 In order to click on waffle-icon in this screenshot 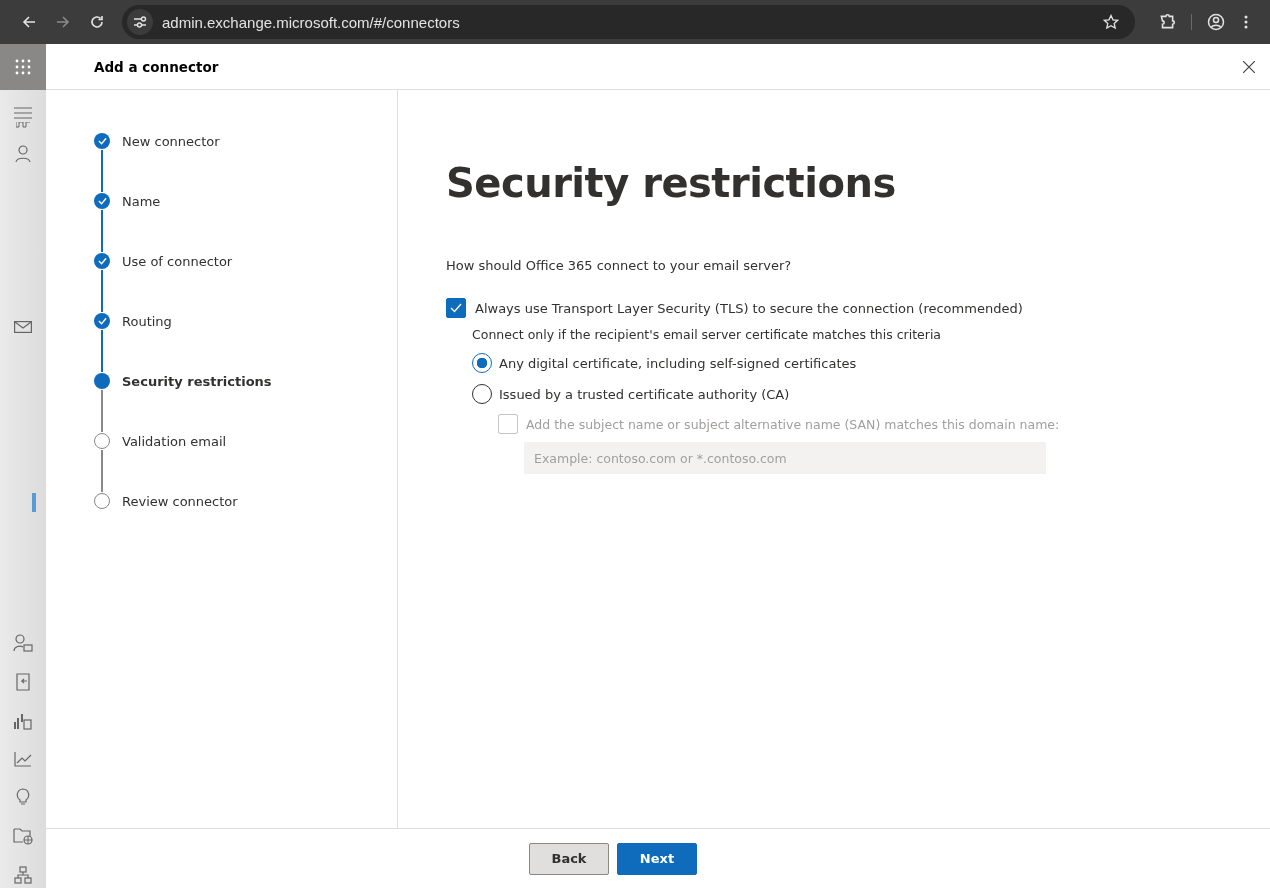, I will do `click(23, 67)`.